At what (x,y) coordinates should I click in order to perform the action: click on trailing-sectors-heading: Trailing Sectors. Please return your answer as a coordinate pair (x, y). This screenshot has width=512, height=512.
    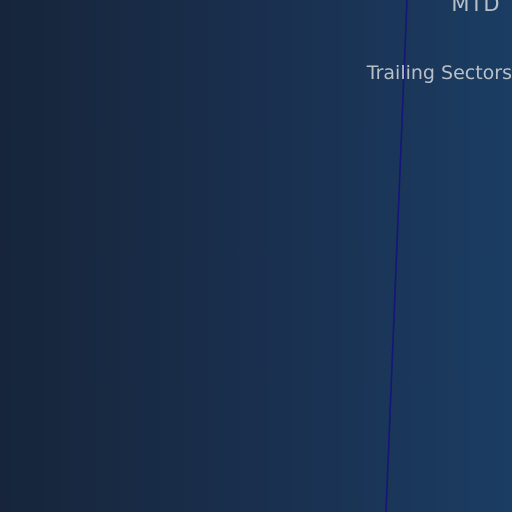
    Looking at the image, I should click on (439, 73).